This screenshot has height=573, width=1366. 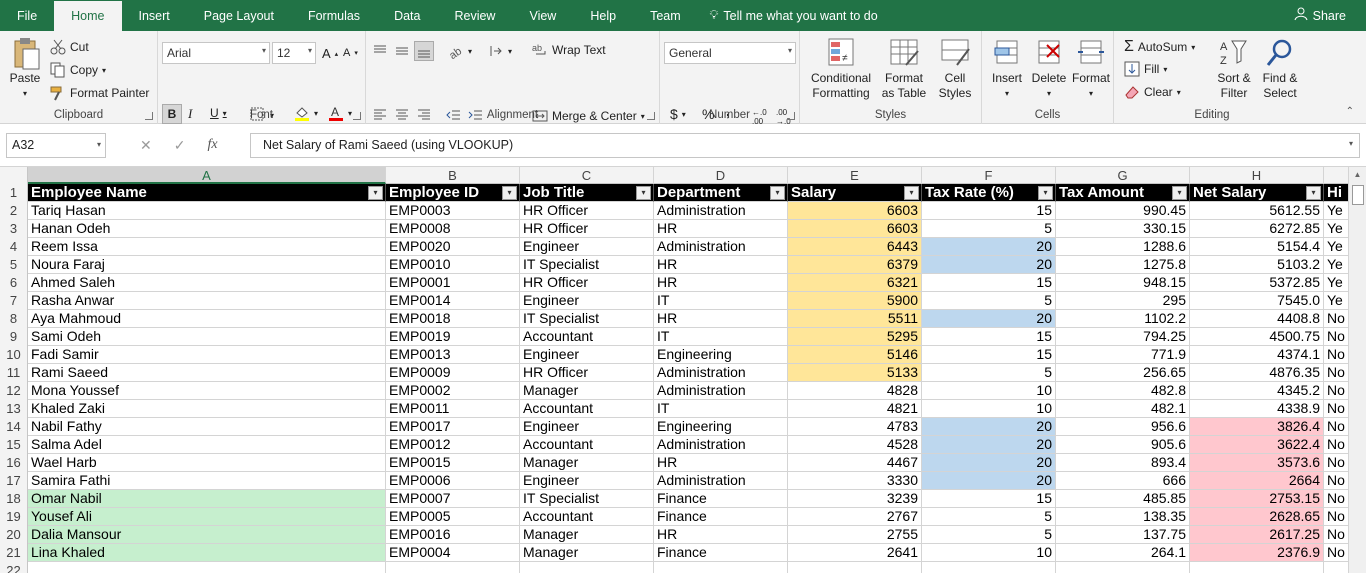 What do you see at coordinates (1234, 69) in the screenshot?
I see `sort-filter-button: AZ Sort & Filter` at bounding box center [1234, 69].